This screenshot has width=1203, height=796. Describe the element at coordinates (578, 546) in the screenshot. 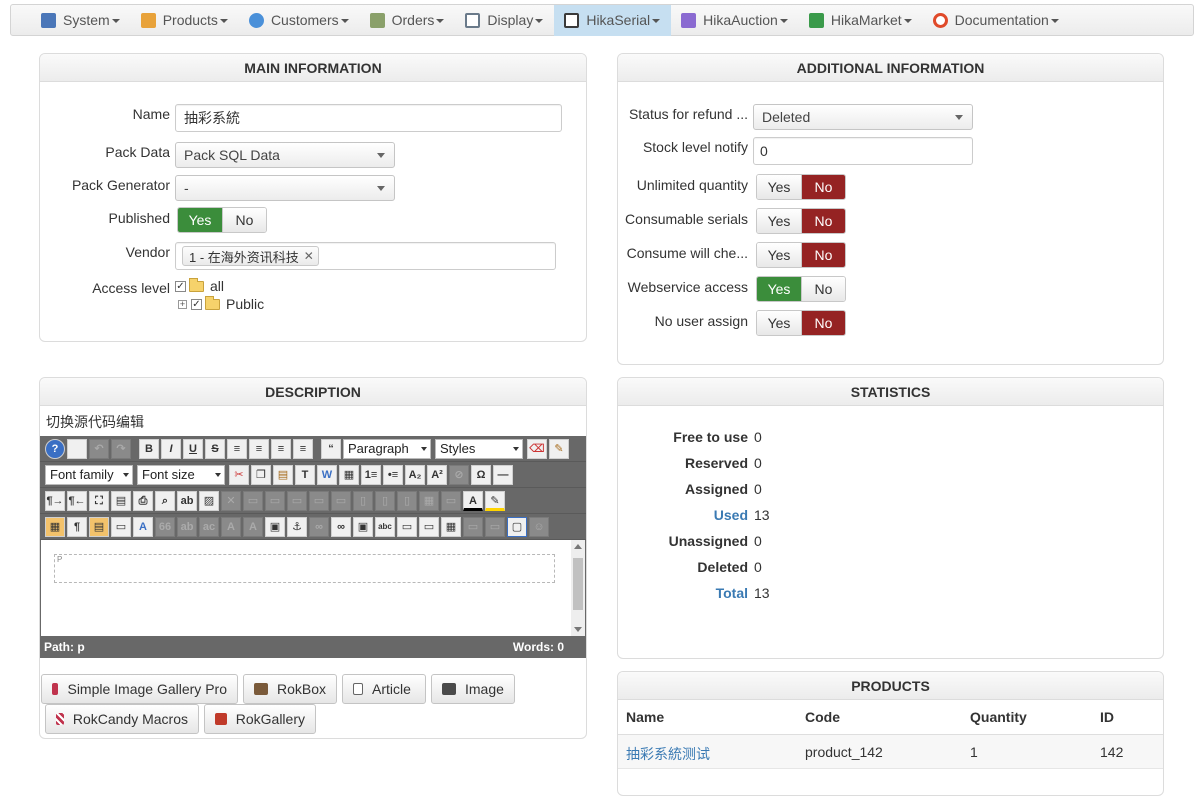

I see `scroll-up-arrow-icon` at that location.